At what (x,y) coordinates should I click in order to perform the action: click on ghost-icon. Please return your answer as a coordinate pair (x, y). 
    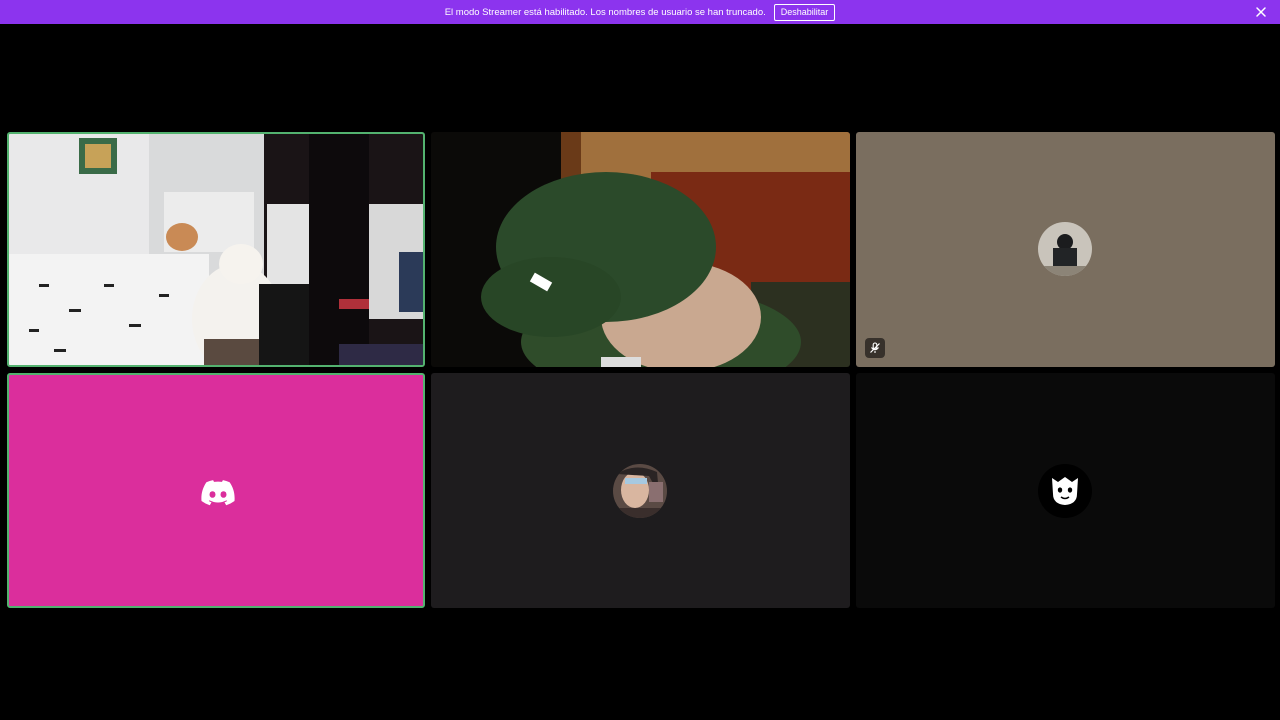
    Looking at the image, I should click on (1065, 491).